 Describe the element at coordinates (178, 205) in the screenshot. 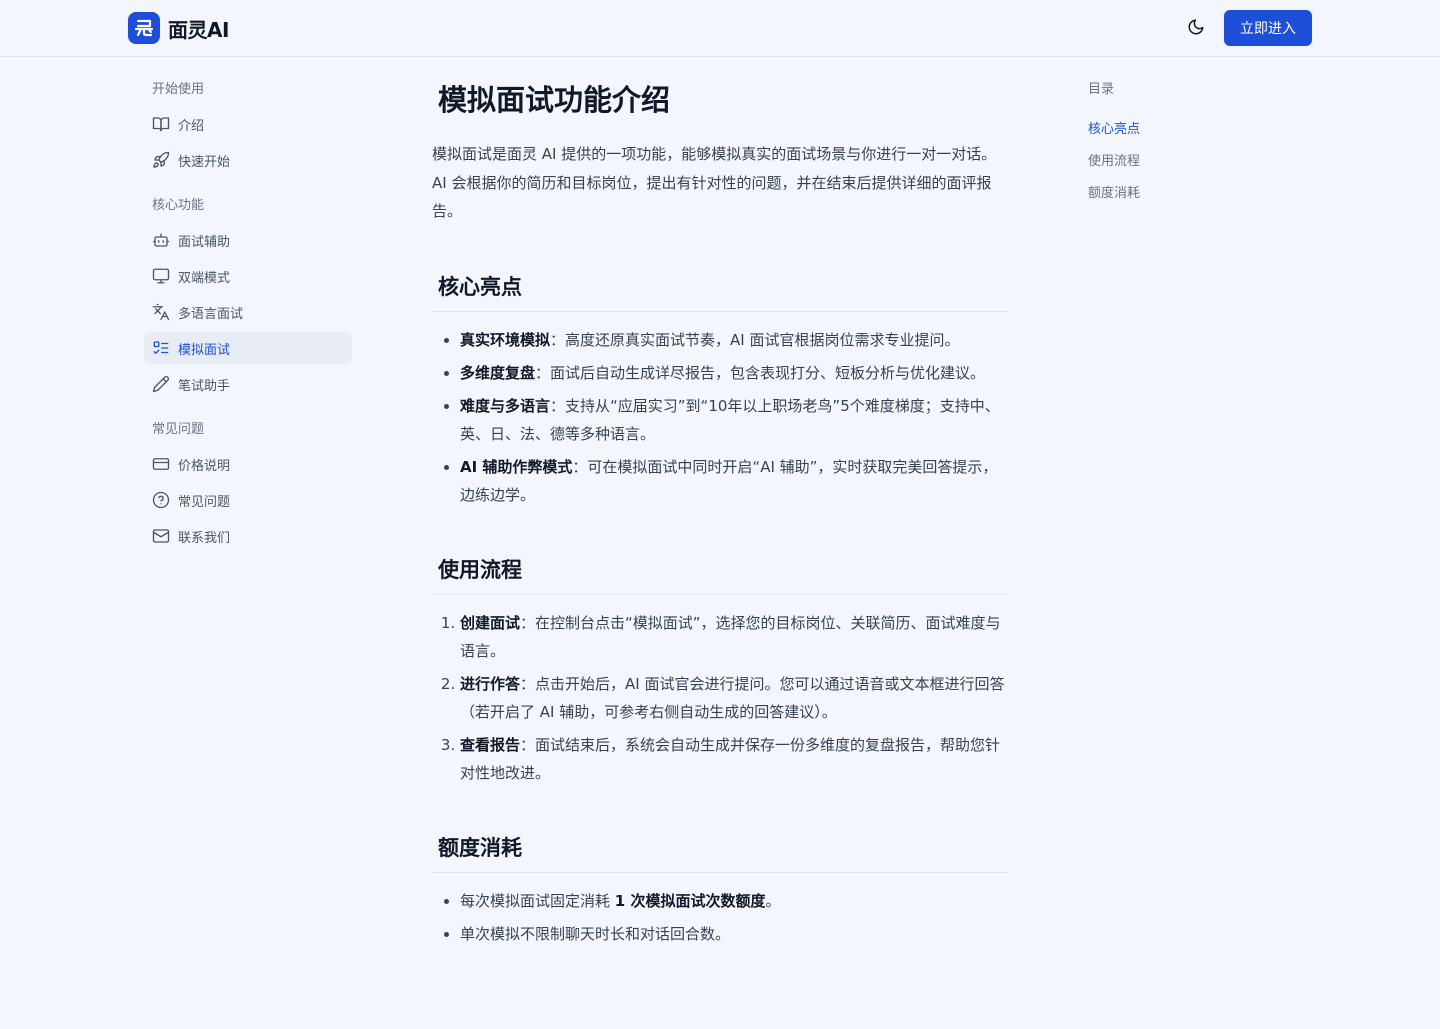

I see `sidebar-group-title: 核心功能` at that location.